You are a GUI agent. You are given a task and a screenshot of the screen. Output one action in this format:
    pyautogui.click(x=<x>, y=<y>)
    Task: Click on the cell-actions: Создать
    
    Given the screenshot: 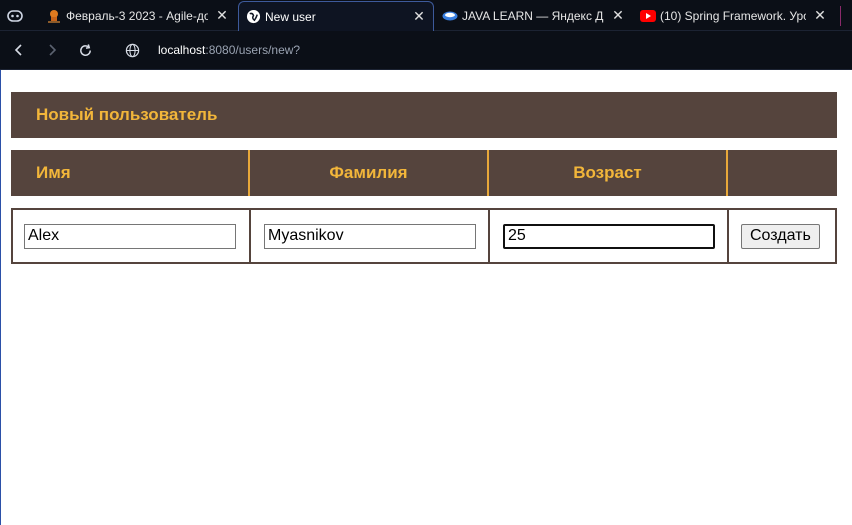 What is the action you would take?
    pyautogui.click(x=782, y=236)
    